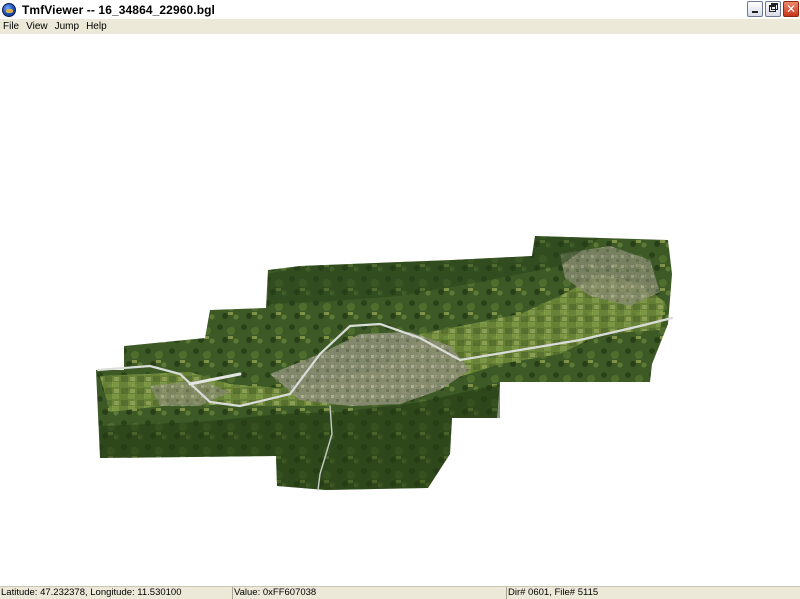 The height and width of the screenshot is (599, 800). I want to click on close-button: ✕, so click(791, 9).